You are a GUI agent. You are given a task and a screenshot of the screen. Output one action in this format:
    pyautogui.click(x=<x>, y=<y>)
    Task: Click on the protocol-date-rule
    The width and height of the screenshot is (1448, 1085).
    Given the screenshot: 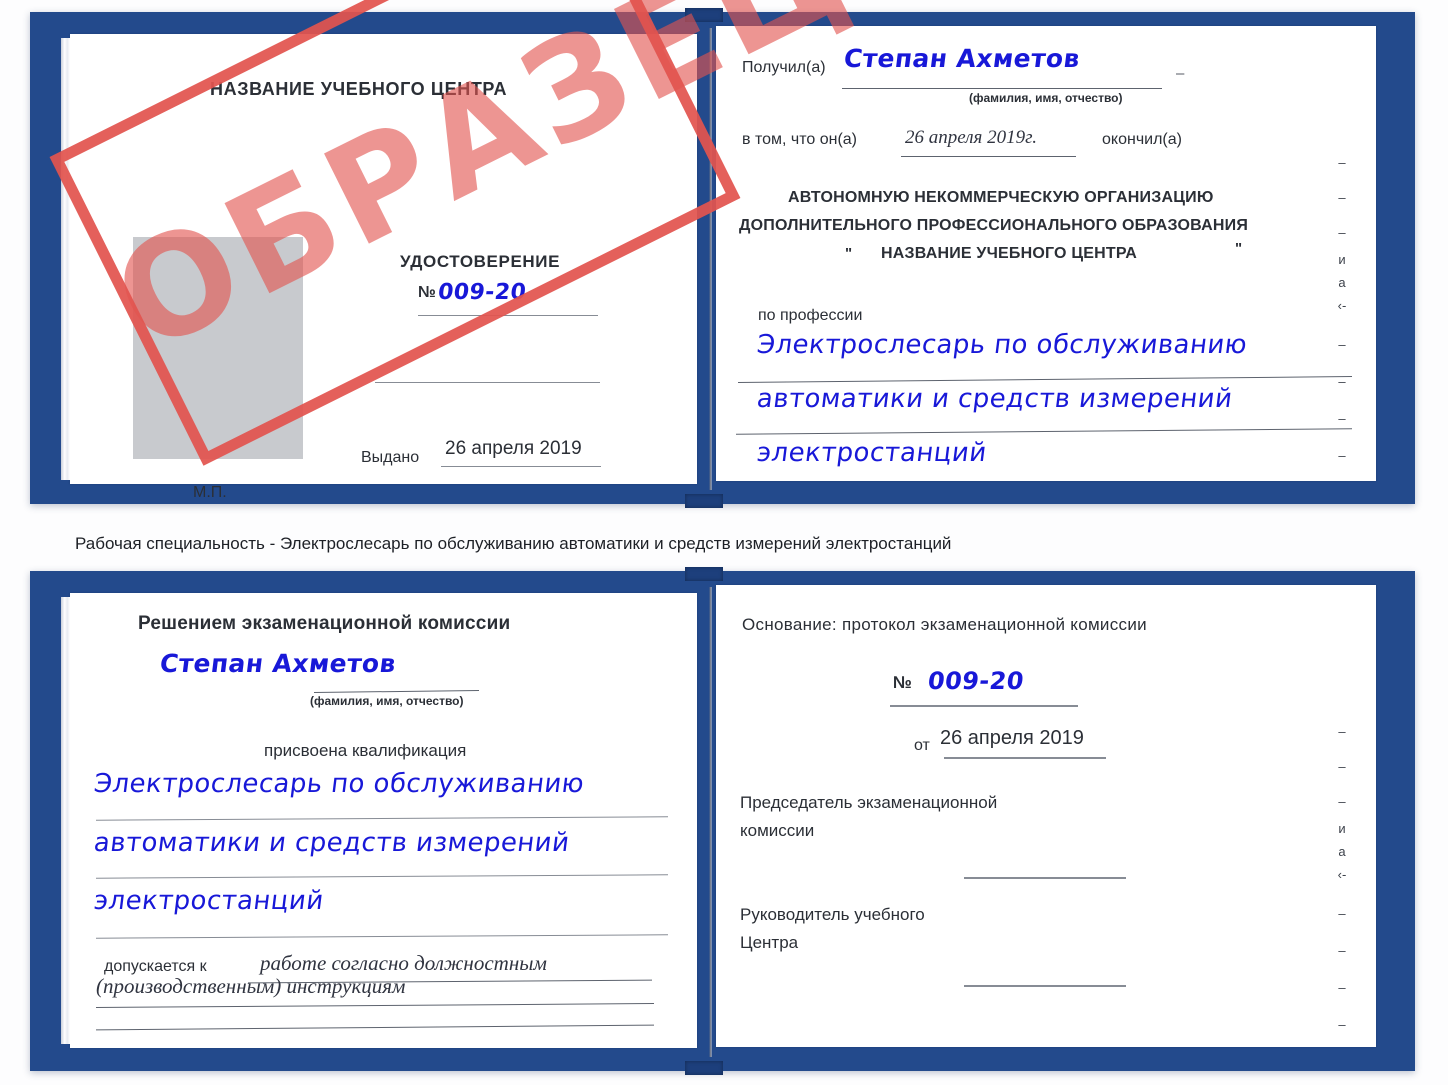 What is the action you would take?
    pyautogui.click(x=1025, y=758)
    